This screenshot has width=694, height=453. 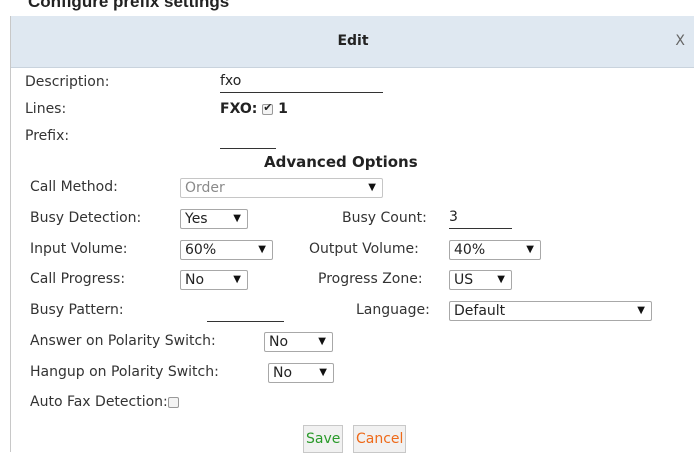 I want to click on call-progress-label: Call Progress:, so click(x=78, y=279).